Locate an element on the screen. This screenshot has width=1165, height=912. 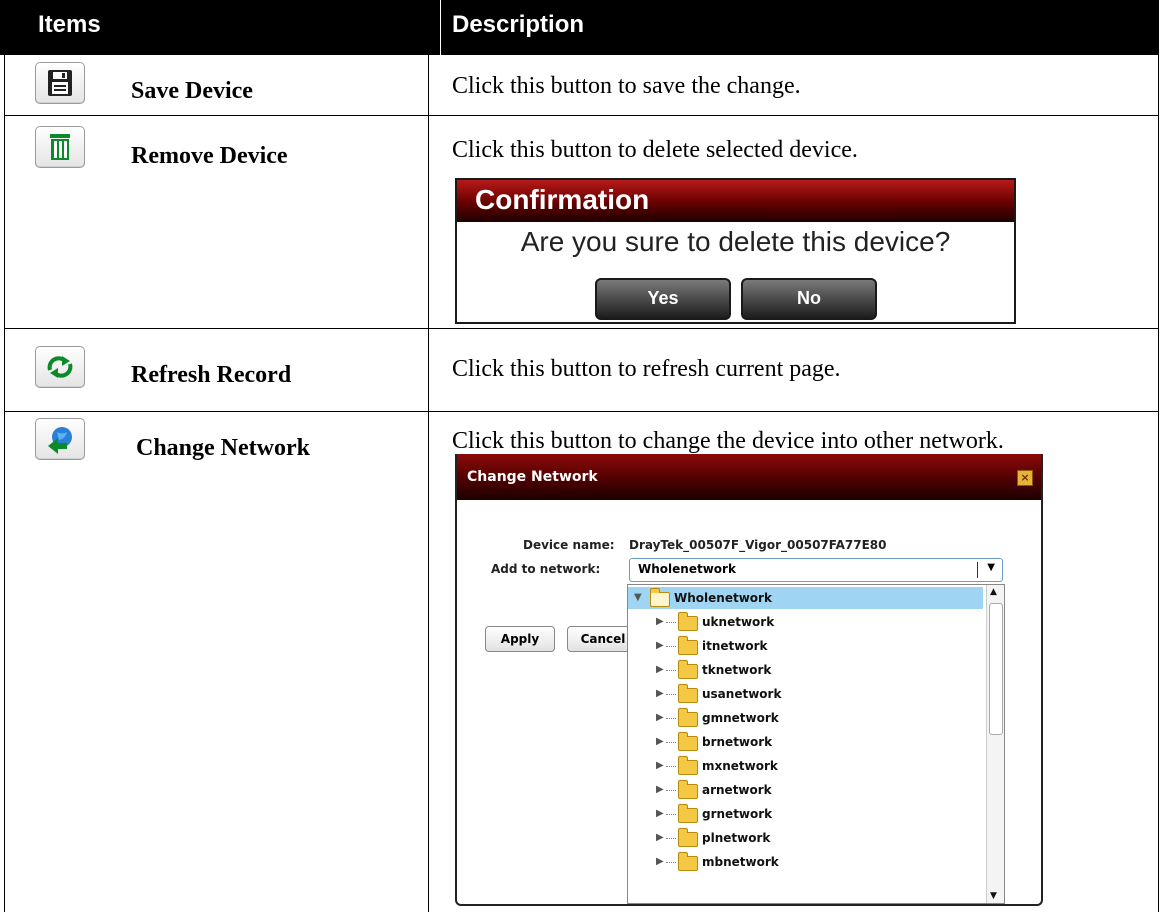
floppy-disk-icon is located at coordinates (60, 83).